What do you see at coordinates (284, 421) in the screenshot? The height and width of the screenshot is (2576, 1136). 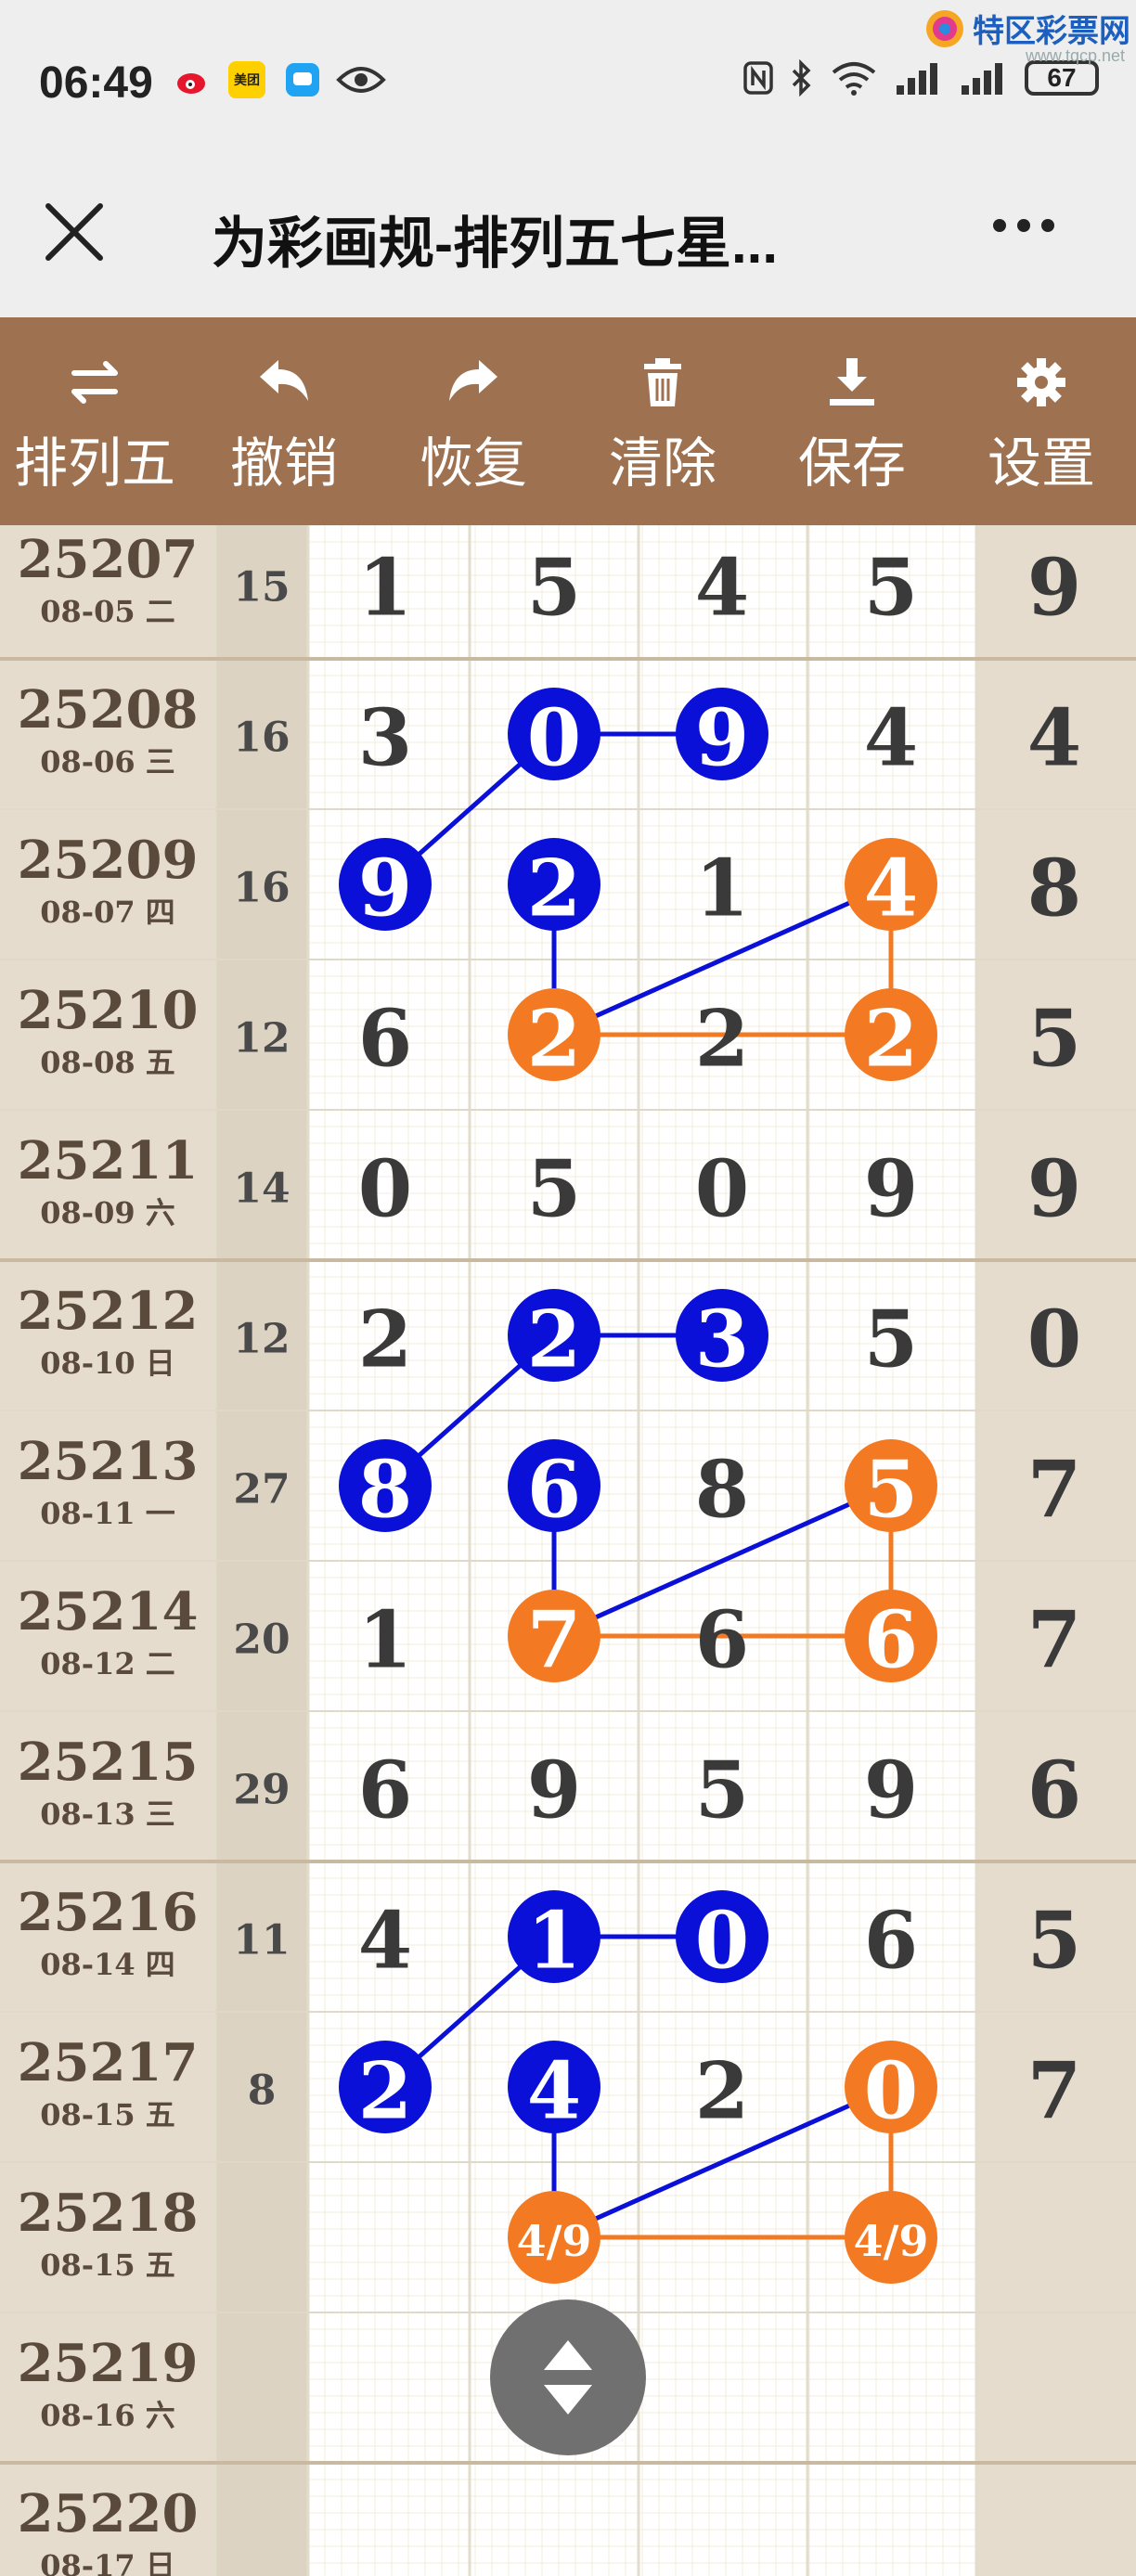 I see `toolbar-button-undo: 撤销` at bounding box center [284, 421].